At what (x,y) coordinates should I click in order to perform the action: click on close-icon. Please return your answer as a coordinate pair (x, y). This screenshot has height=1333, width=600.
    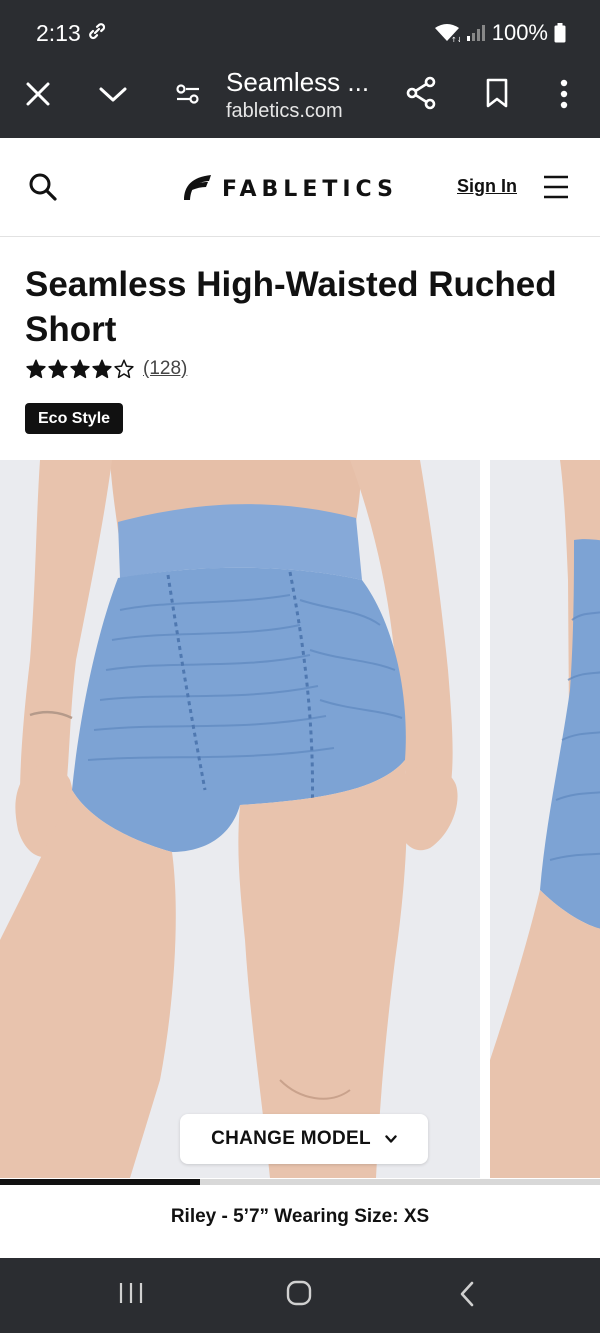
    Looking at the image, I should click on (38, 94).